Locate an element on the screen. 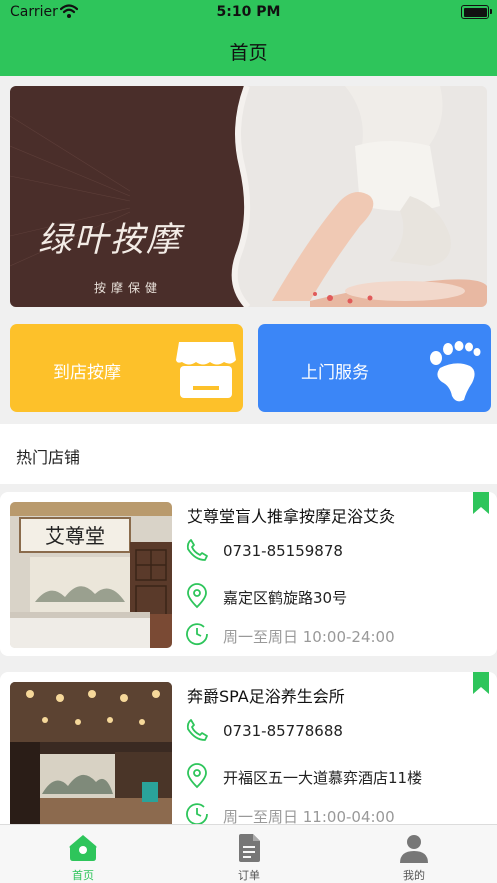  banner-title: 绿叶按摩 is located at coordinates (110, 240).